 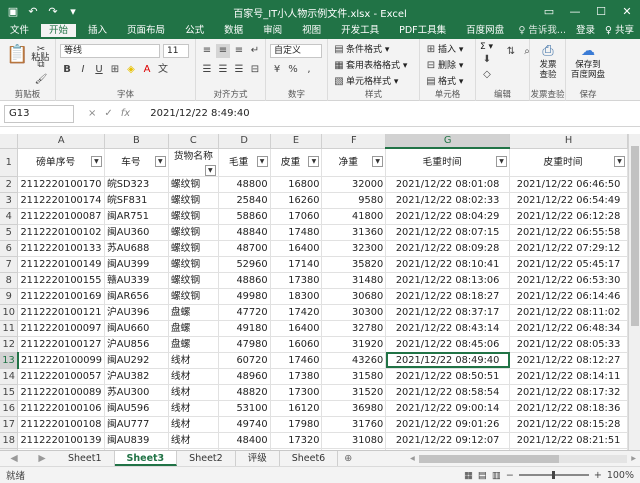 I want to click on cell-b12: 沪AU856, so click(x=136, y=344).